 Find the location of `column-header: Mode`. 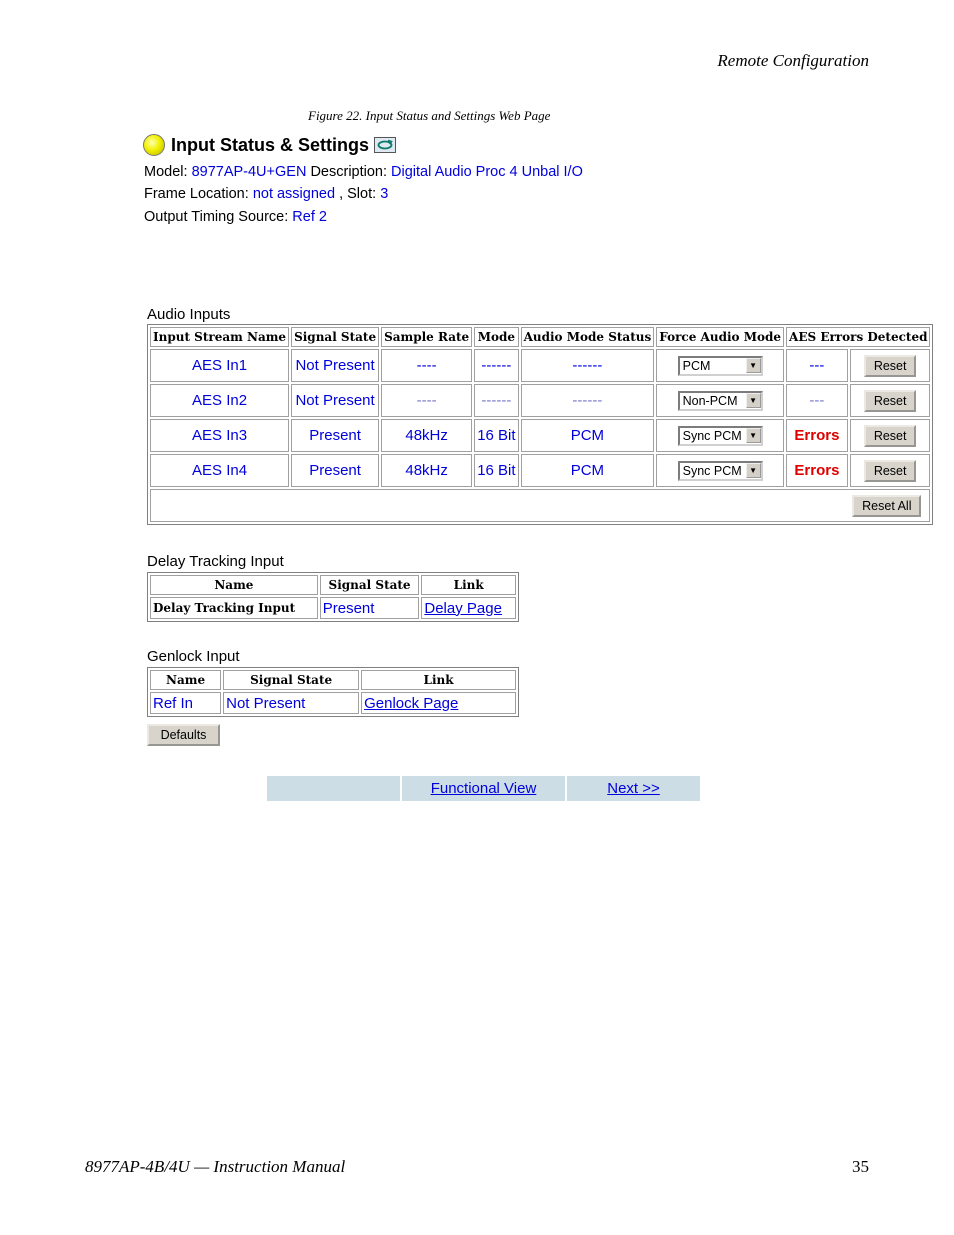

column-header: Mode is located at coordinates (496, 337).